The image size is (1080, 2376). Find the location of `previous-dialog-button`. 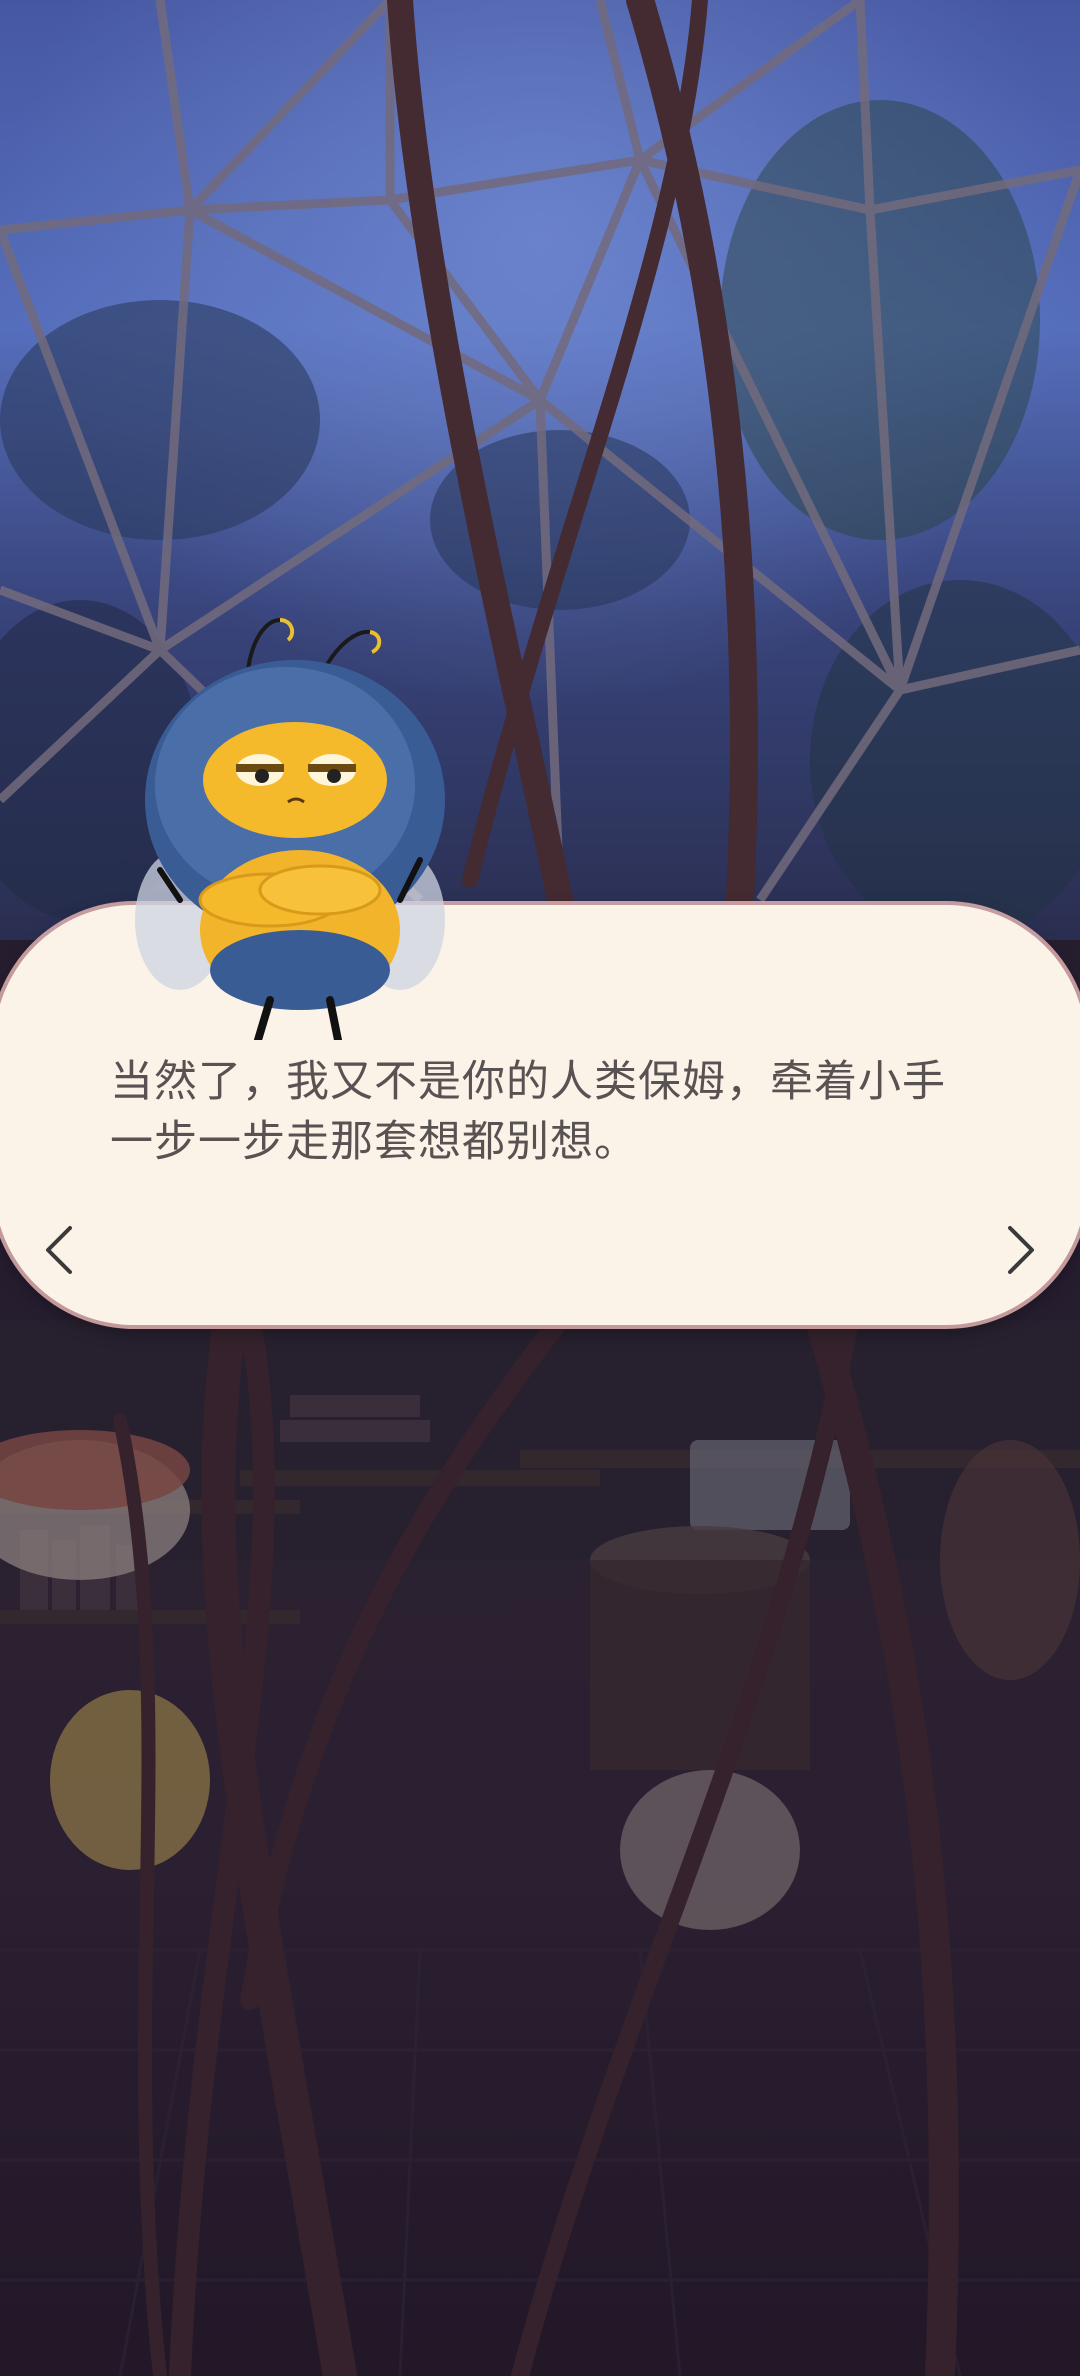

previous-dialog-button is located at coordinates (59, 1250).